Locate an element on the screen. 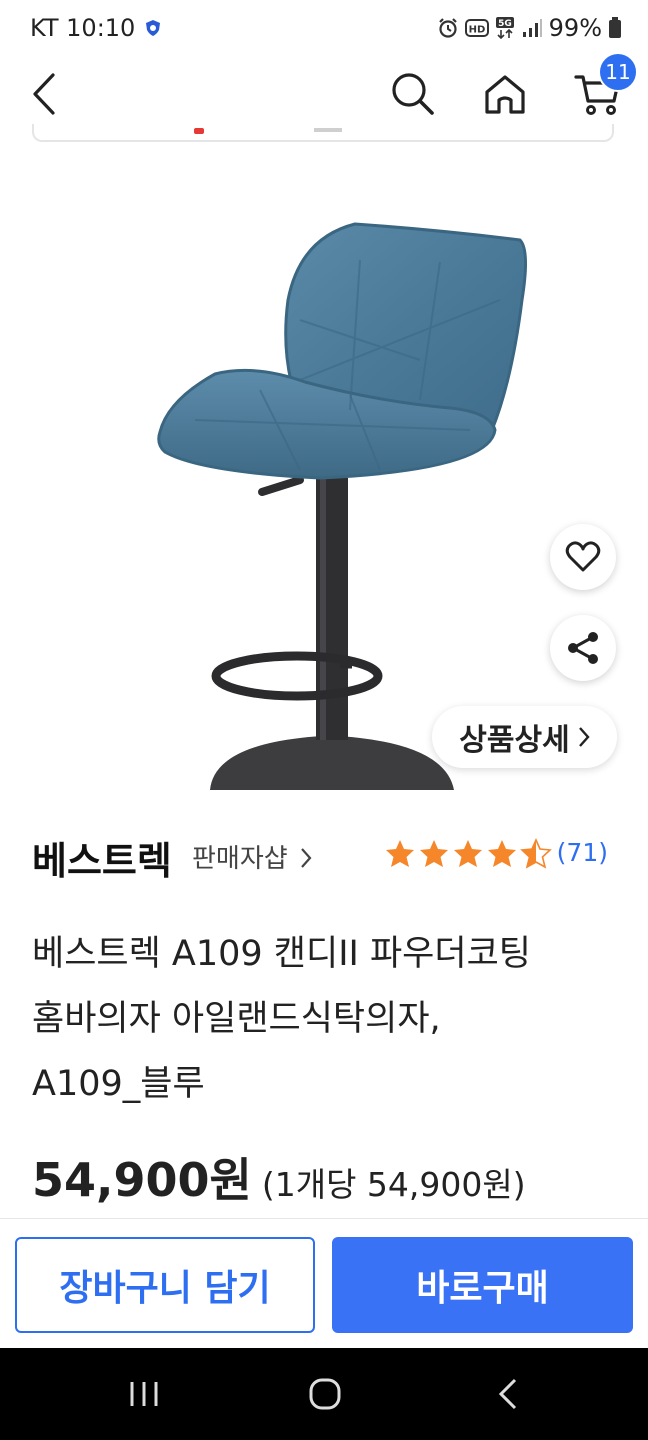 The height and width of the screenshot is (1440, 648). carrier-time: KT 10:10 is located at coordinates (83, 28).